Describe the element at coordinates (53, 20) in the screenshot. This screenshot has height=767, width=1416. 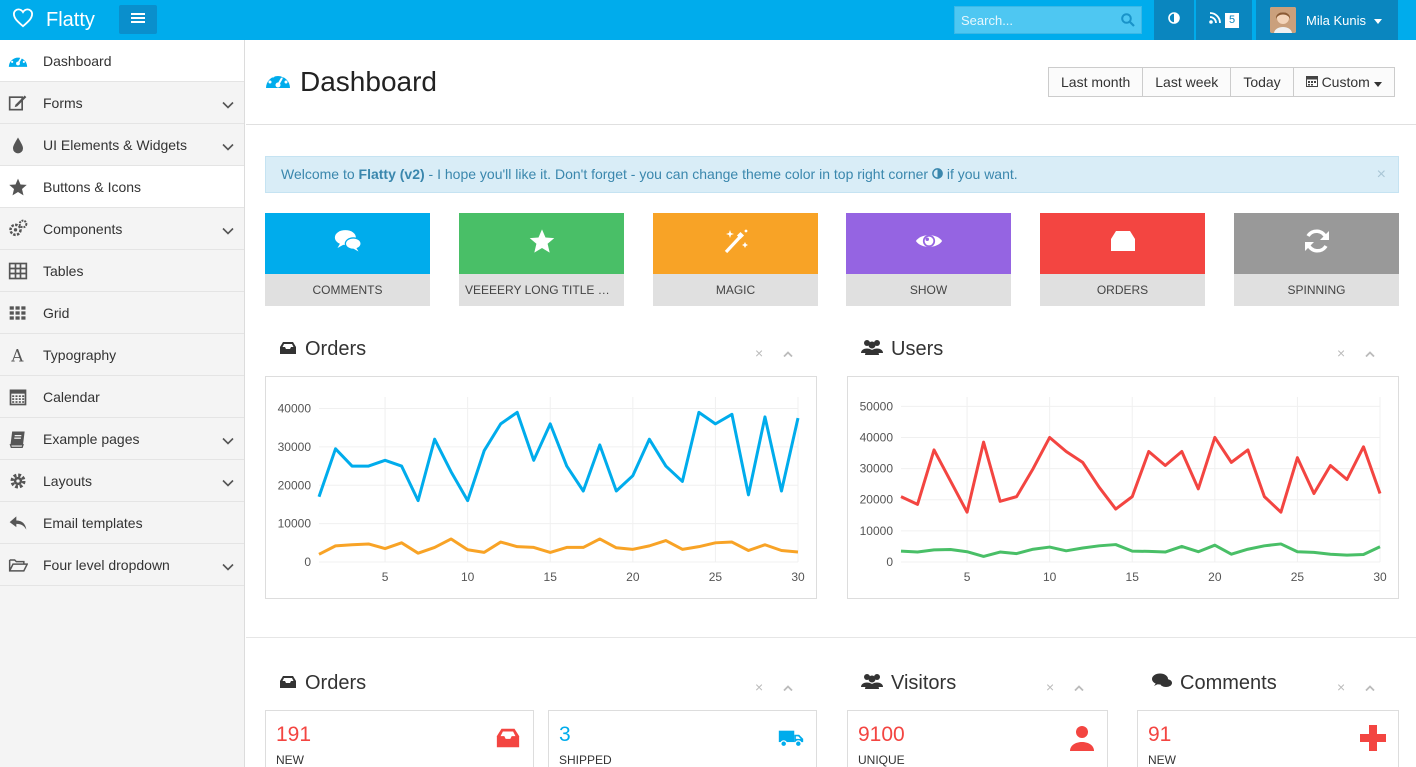
I see `brand: Flatty` at that location.